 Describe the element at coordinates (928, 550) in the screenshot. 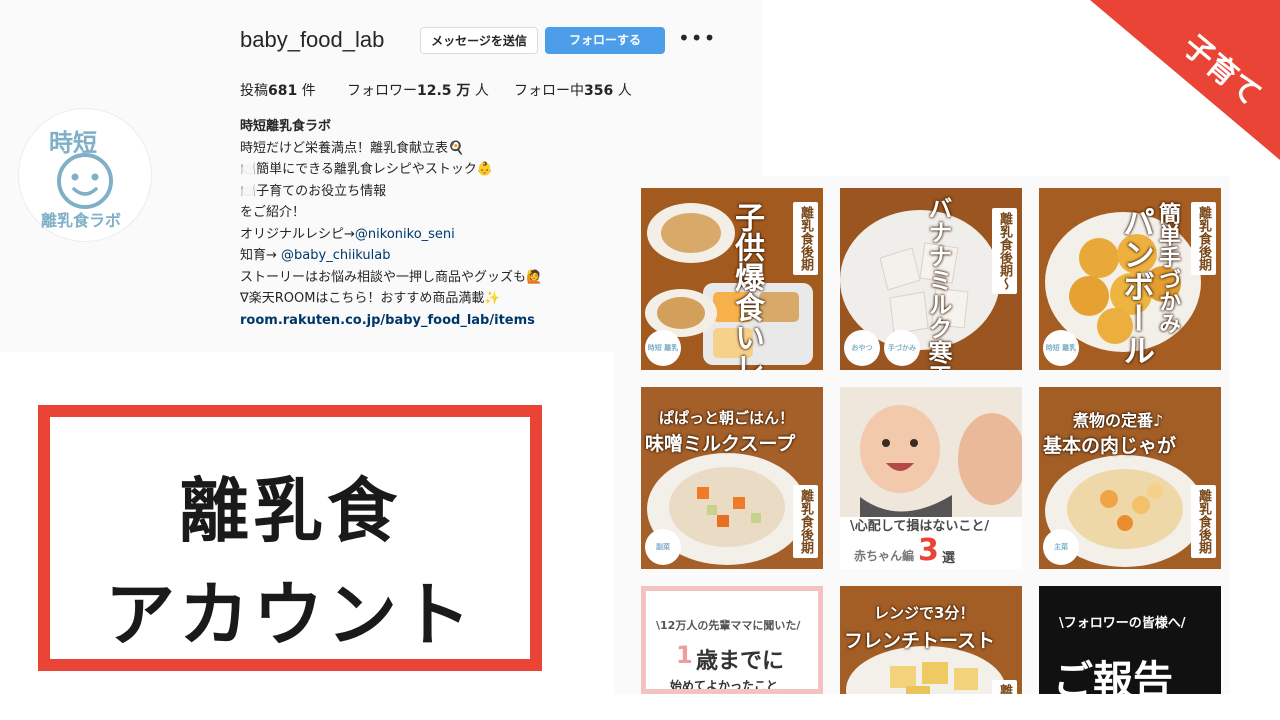

I see `post-number: 3` at that location.